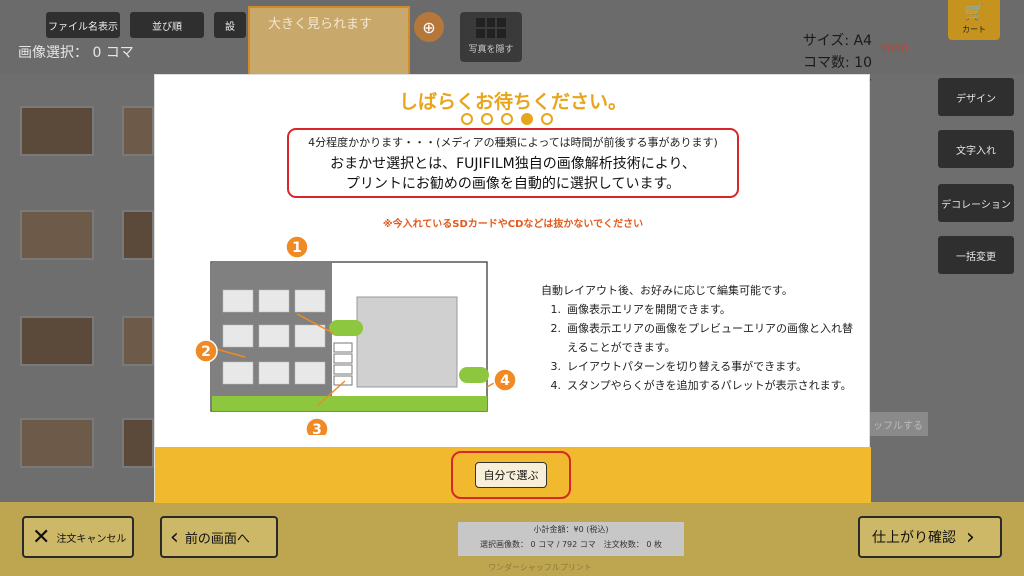  What do you see at coordinates (167, 25) in the screenshot?
I see `sort-order-button: 並び順` at bounding box center [167, 25].